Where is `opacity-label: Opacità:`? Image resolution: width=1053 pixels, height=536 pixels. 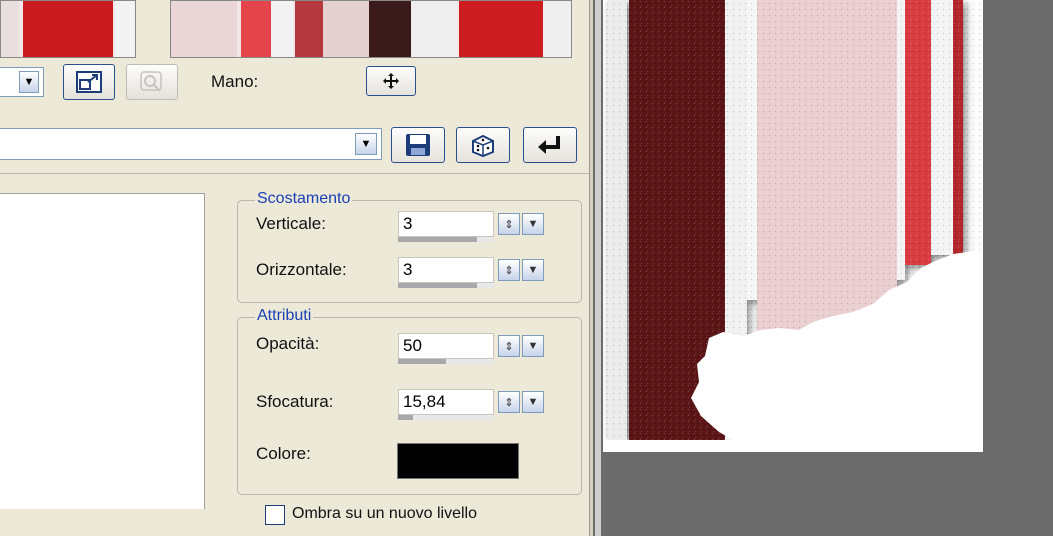 opacity-label: Opacità: is located at coordinates (288, 343).